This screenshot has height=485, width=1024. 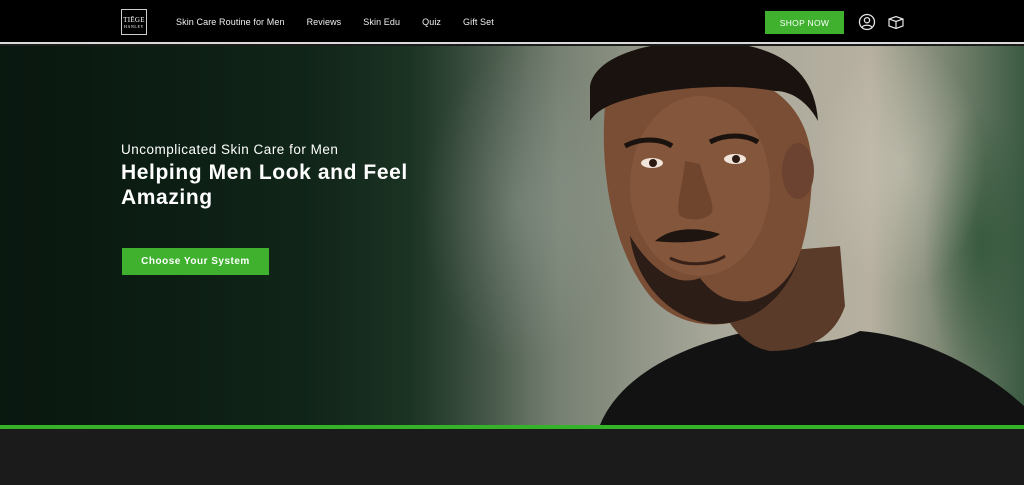 What do you see at coordinates (264, 185) in the screenshot?
I see `hero-headline: Helping Men Look and Feel Amazing` at bounding box center [264, 185].